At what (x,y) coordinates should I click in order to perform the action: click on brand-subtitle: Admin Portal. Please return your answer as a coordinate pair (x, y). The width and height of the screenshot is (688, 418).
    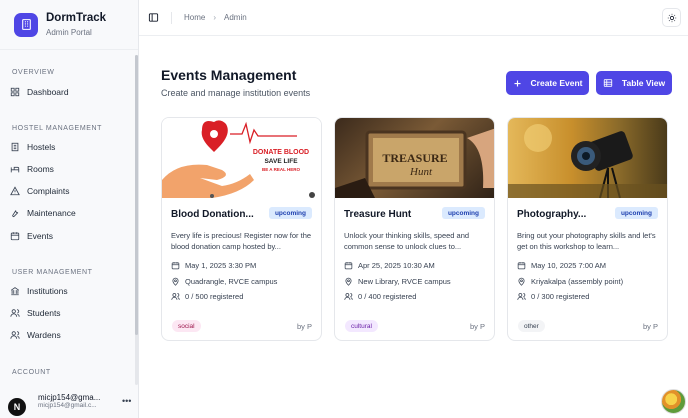
    Looking at the image, I should click on (69, 32).